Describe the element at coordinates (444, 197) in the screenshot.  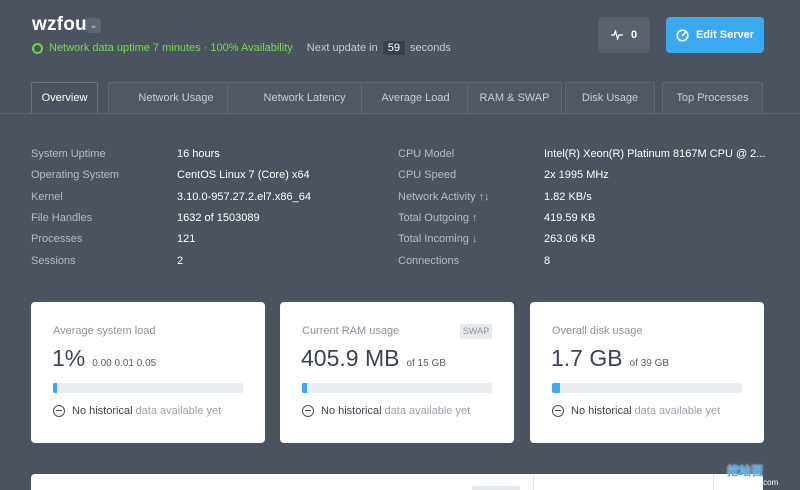
I see `info-label: Network Activity ↑↓` at that location.